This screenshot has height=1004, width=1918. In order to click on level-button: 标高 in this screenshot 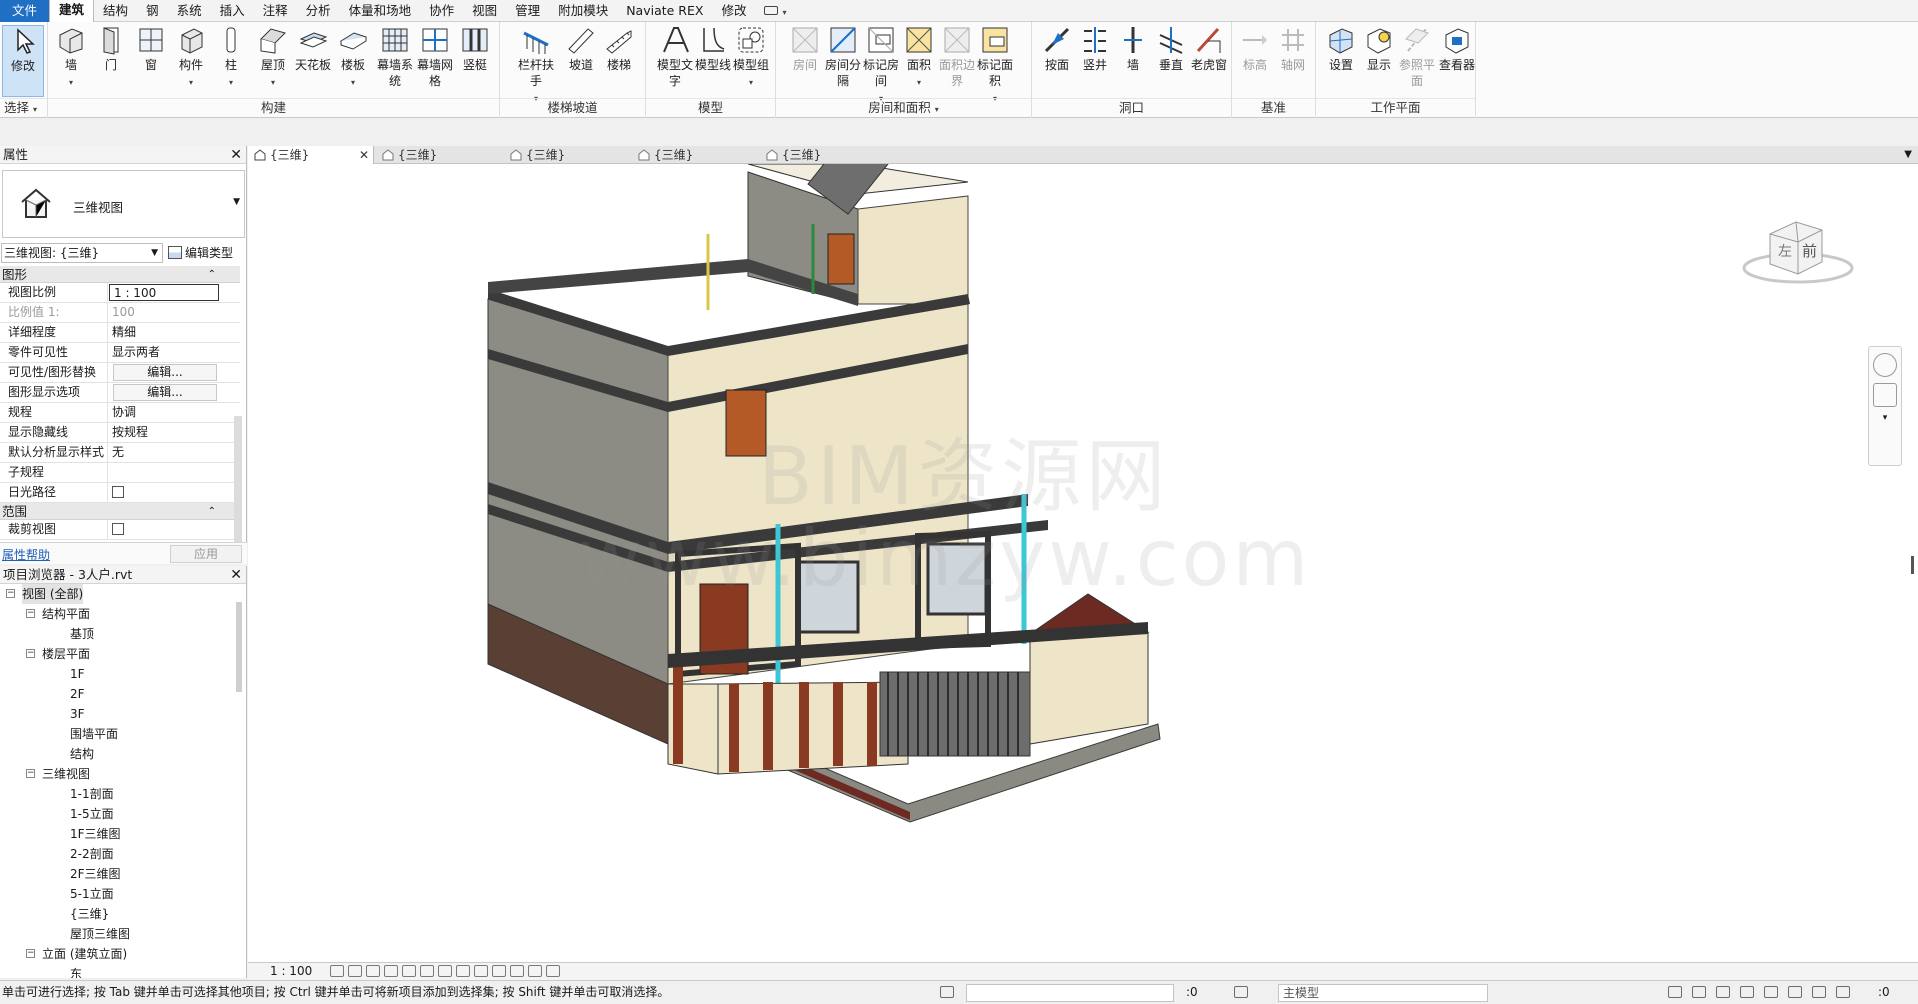, I will do `click(1255, 49)`.